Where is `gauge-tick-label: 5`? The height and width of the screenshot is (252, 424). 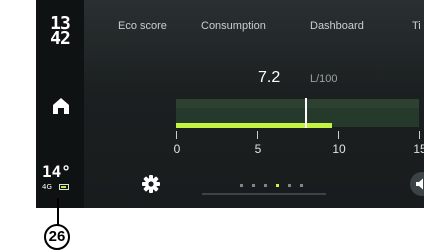
gauge-tick-label: 5 is located at coordinates (258, 149).